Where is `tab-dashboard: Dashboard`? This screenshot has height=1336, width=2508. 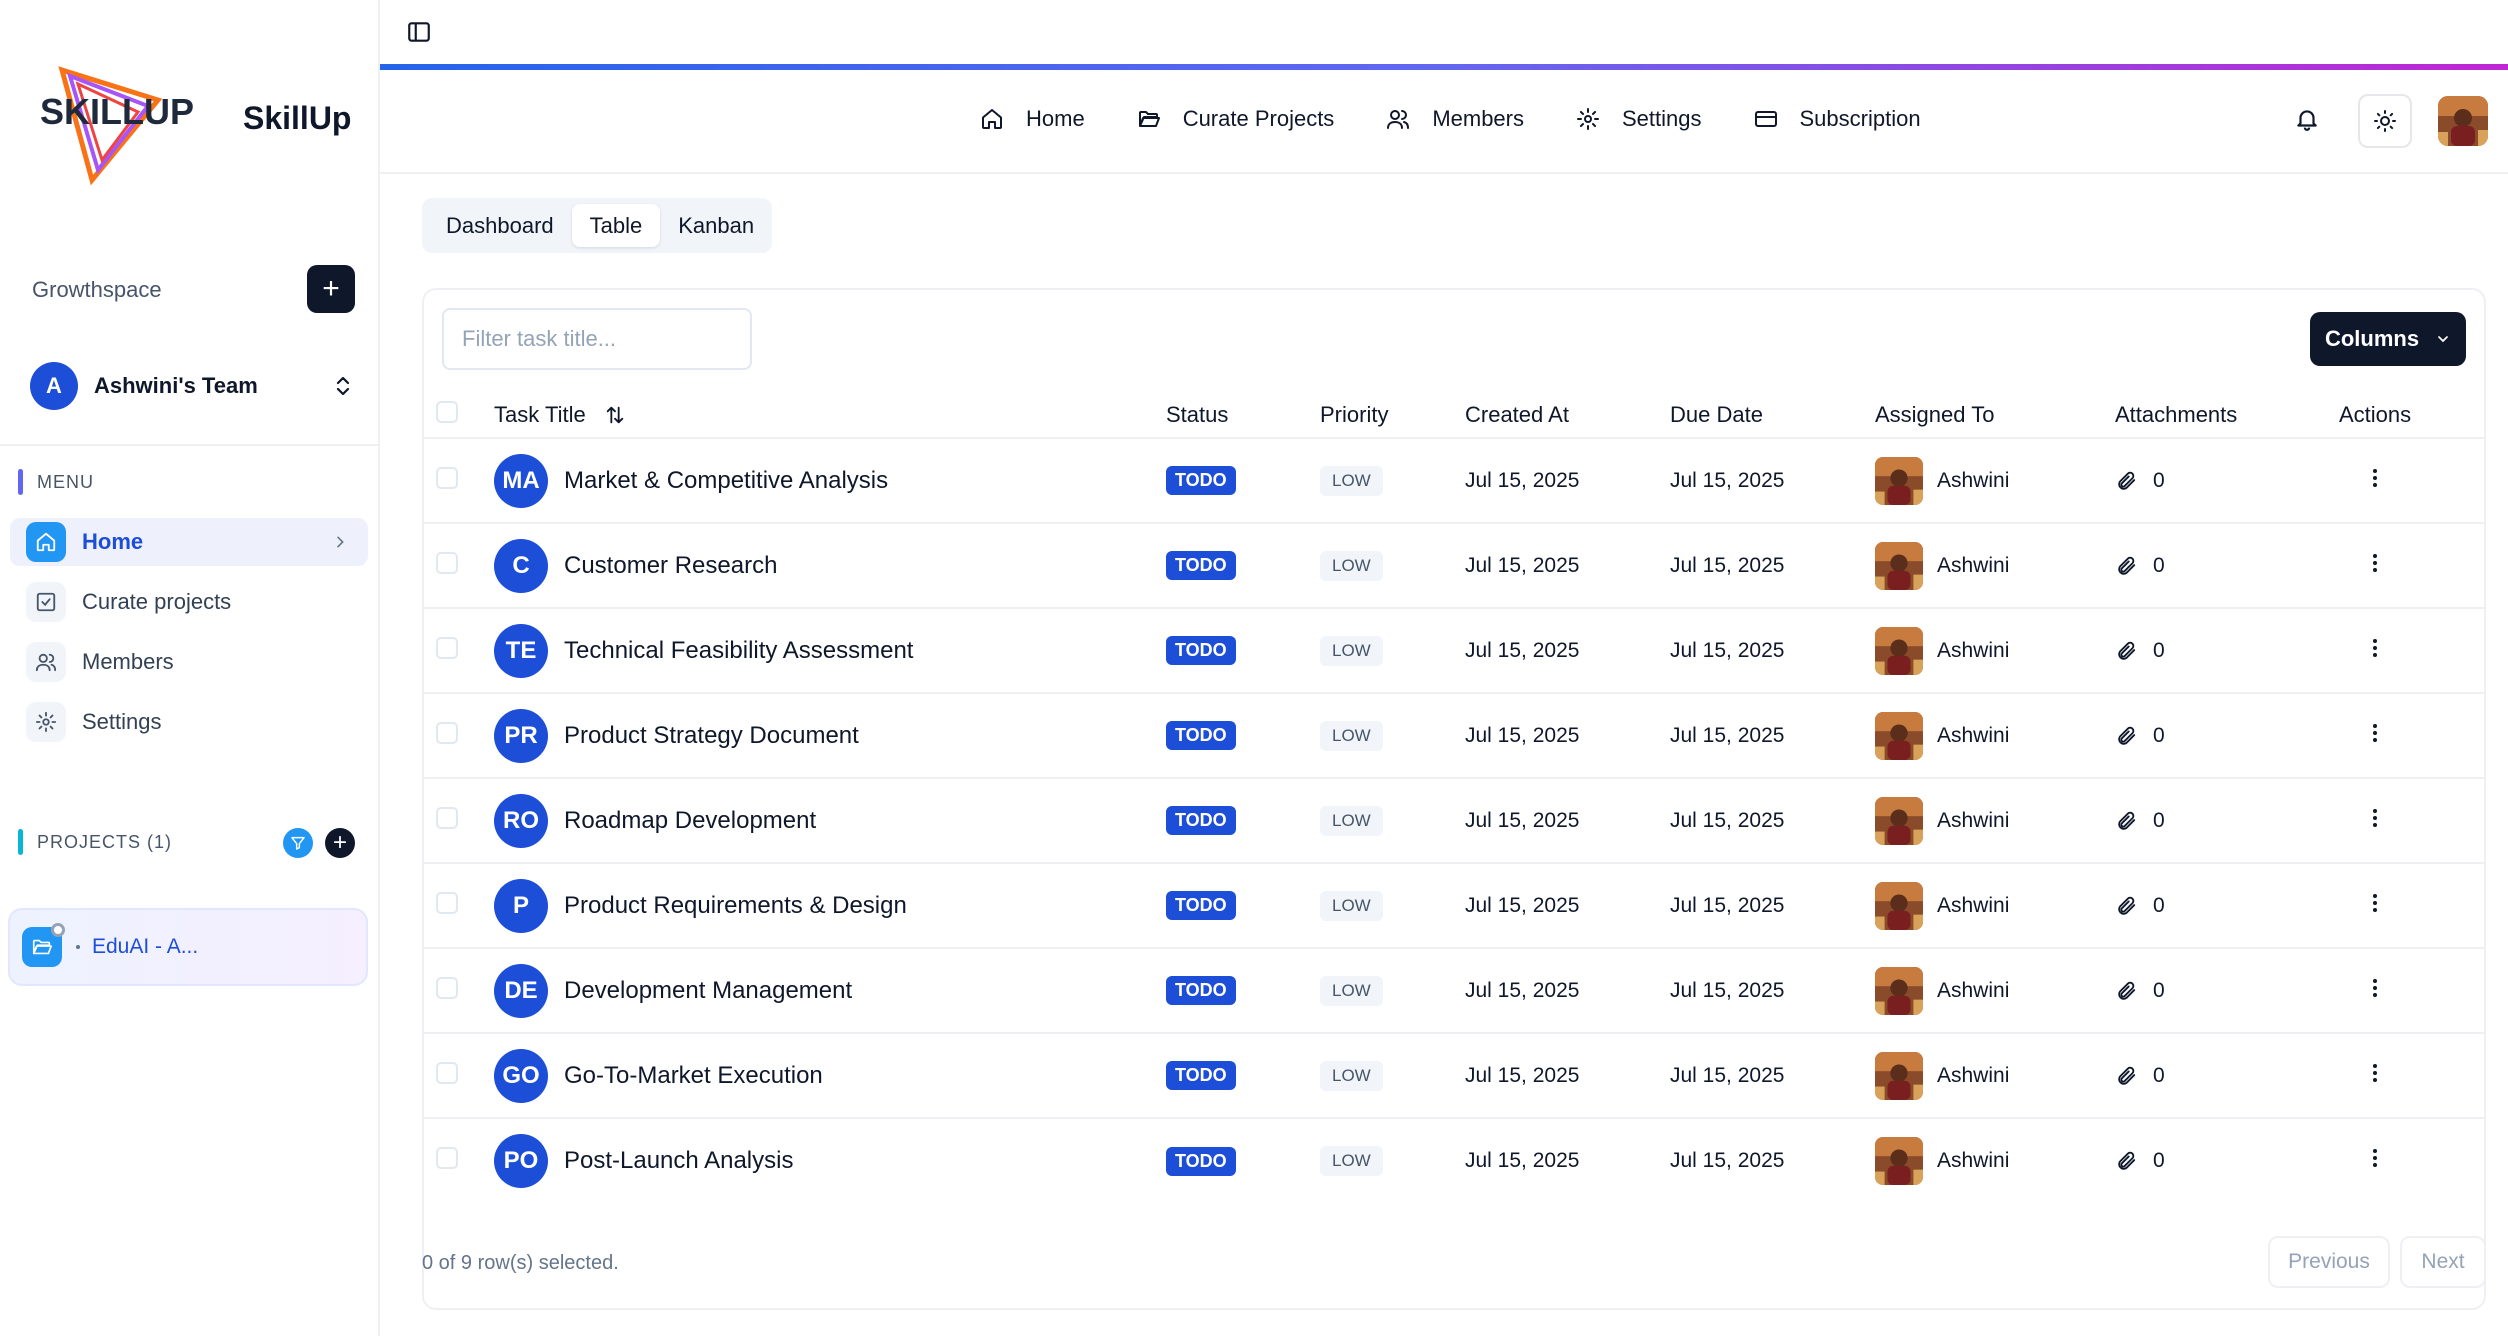 tab-dashboard: Dashboard is located at coordinates (500, 225).